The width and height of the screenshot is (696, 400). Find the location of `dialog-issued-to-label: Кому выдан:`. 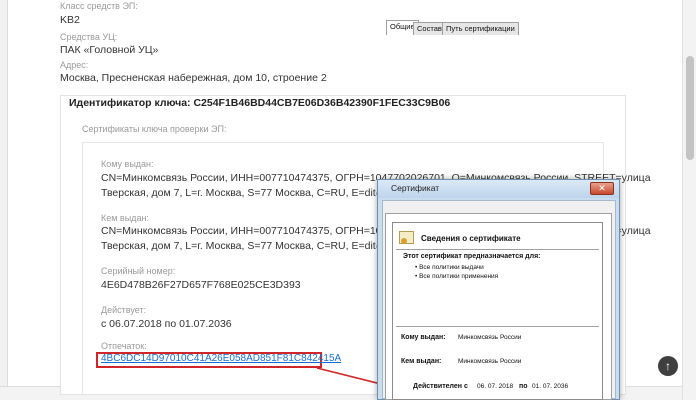

dialog-issued-to-label: Кому выдан: is located at coordinates (423, 337).